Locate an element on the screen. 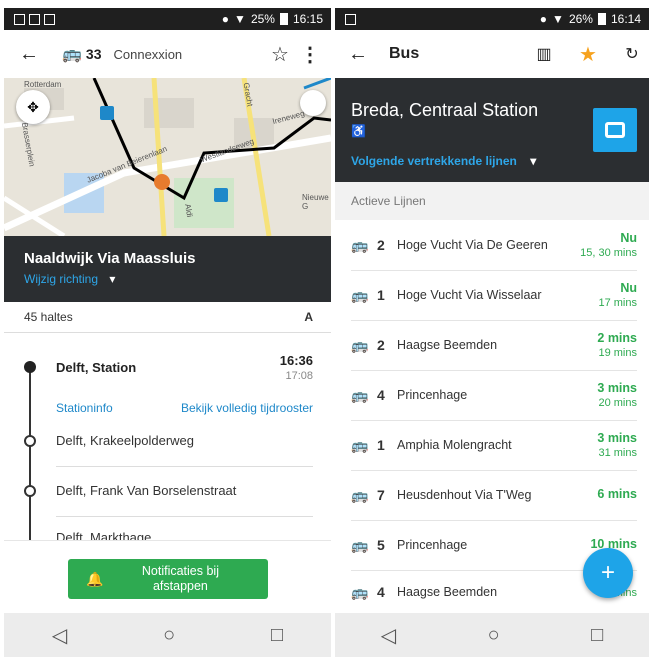  clock: 16:15 is located at coordinates (307, 19).